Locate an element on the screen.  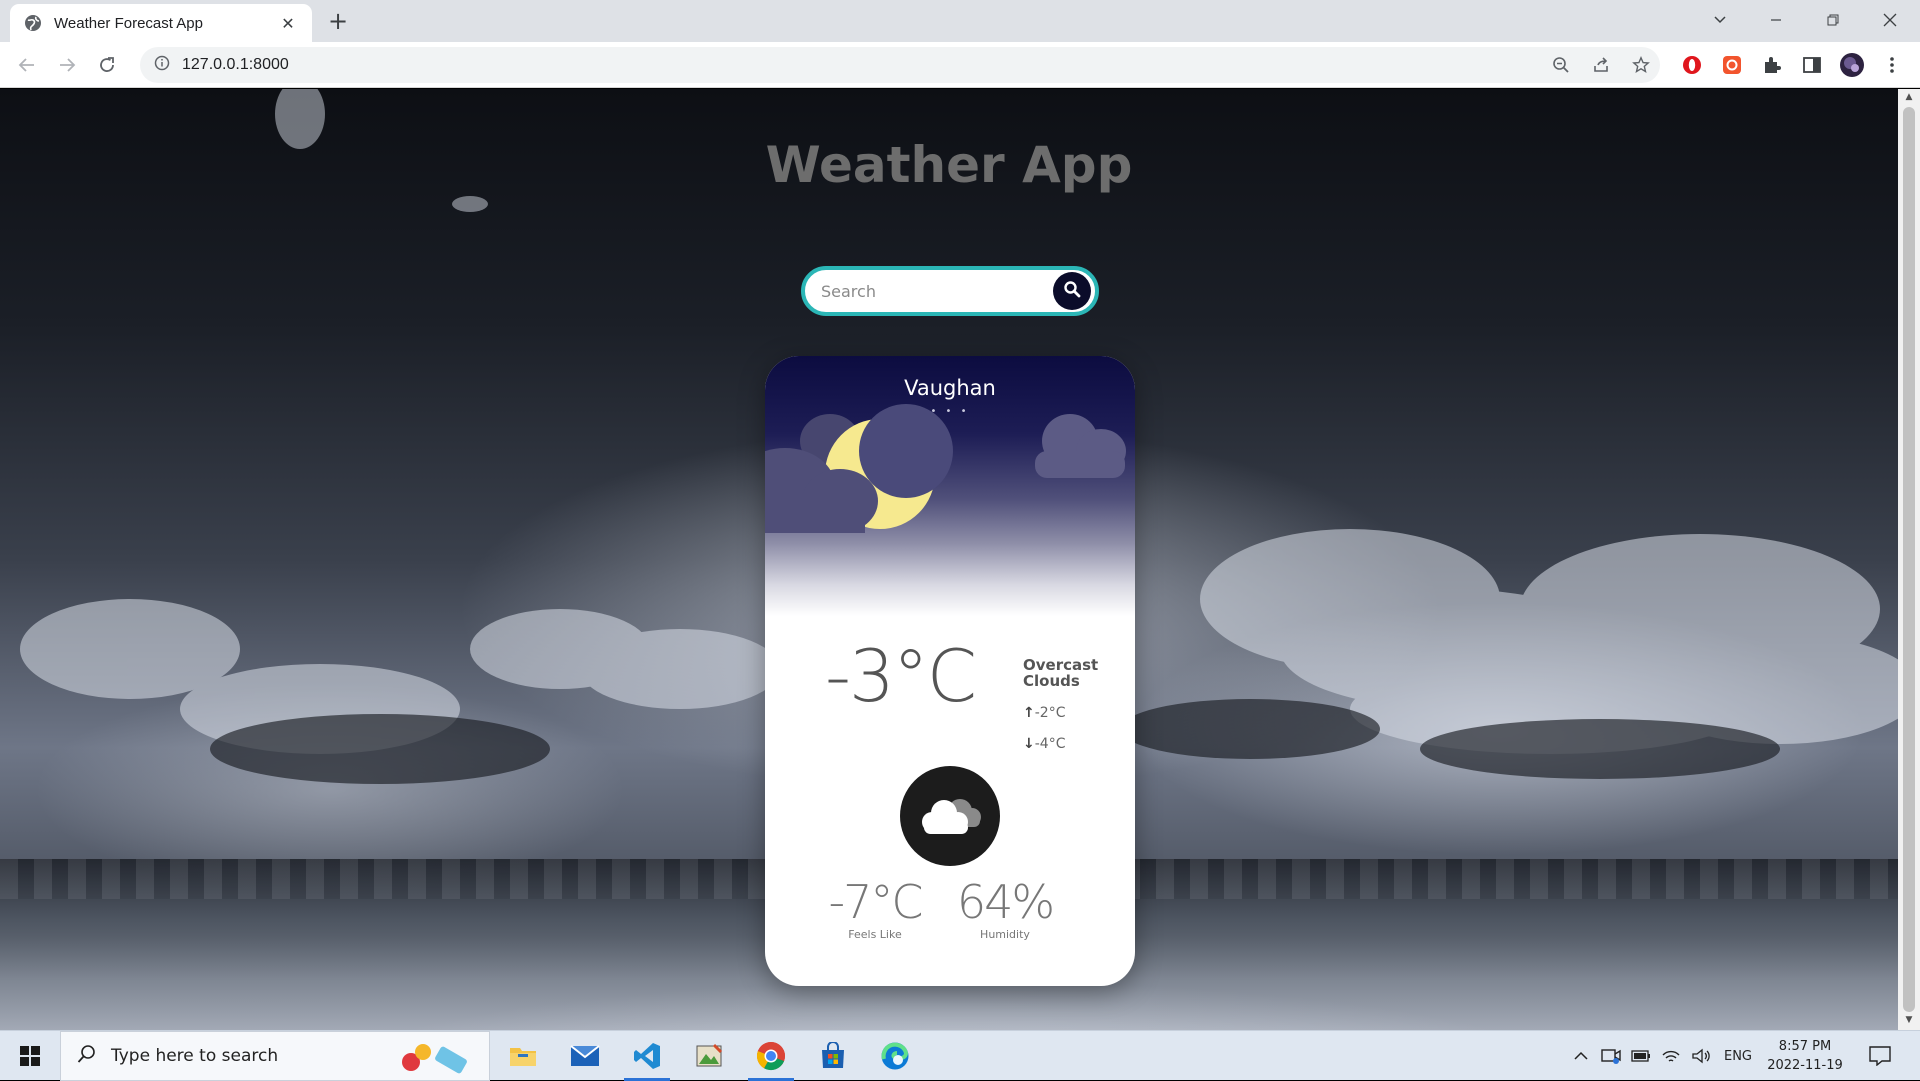
screenshot-icon is located at coordinates (1732, 65).